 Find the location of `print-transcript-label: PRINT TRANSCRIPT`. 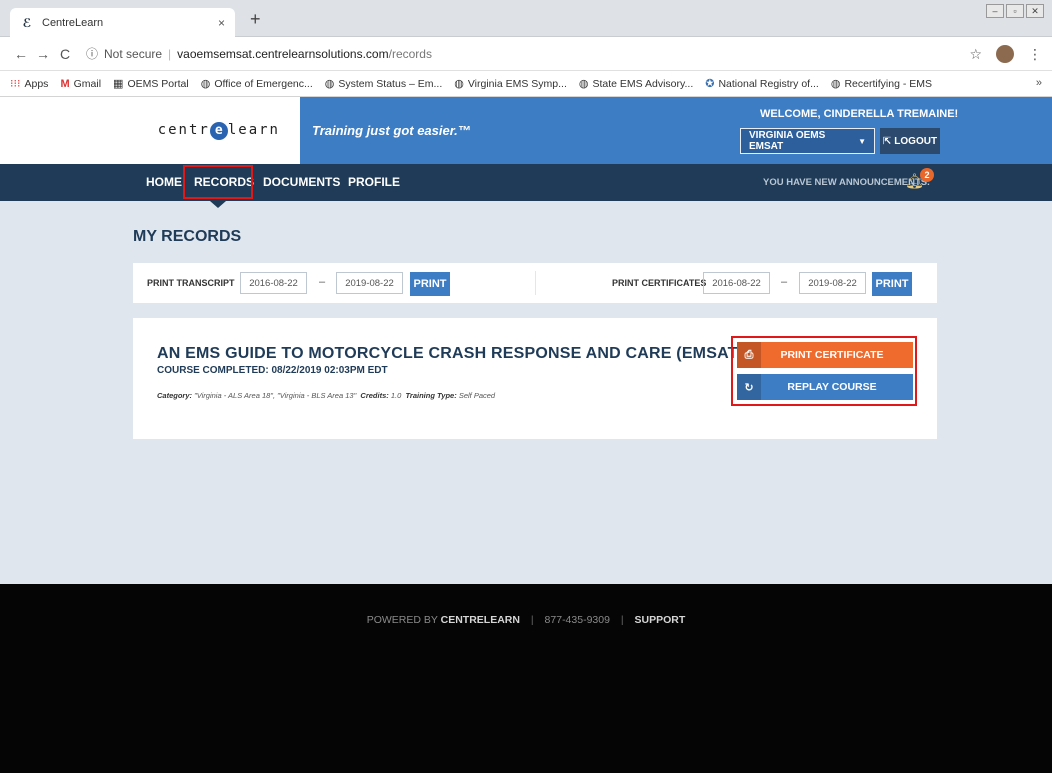

print-transcript-label: PRINT TRANSCRIPT is located at coordinates (191, 283).